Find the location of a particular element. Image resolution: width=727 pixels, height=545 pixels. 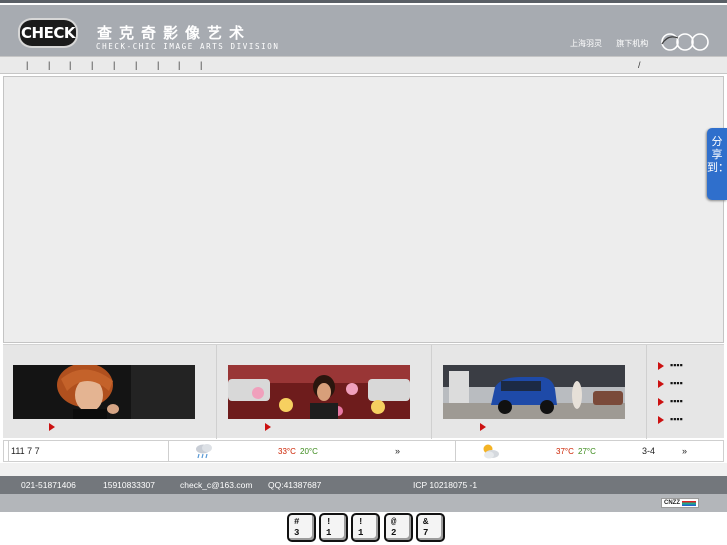

rings-logo-icon is located at coordinates (685, 42).